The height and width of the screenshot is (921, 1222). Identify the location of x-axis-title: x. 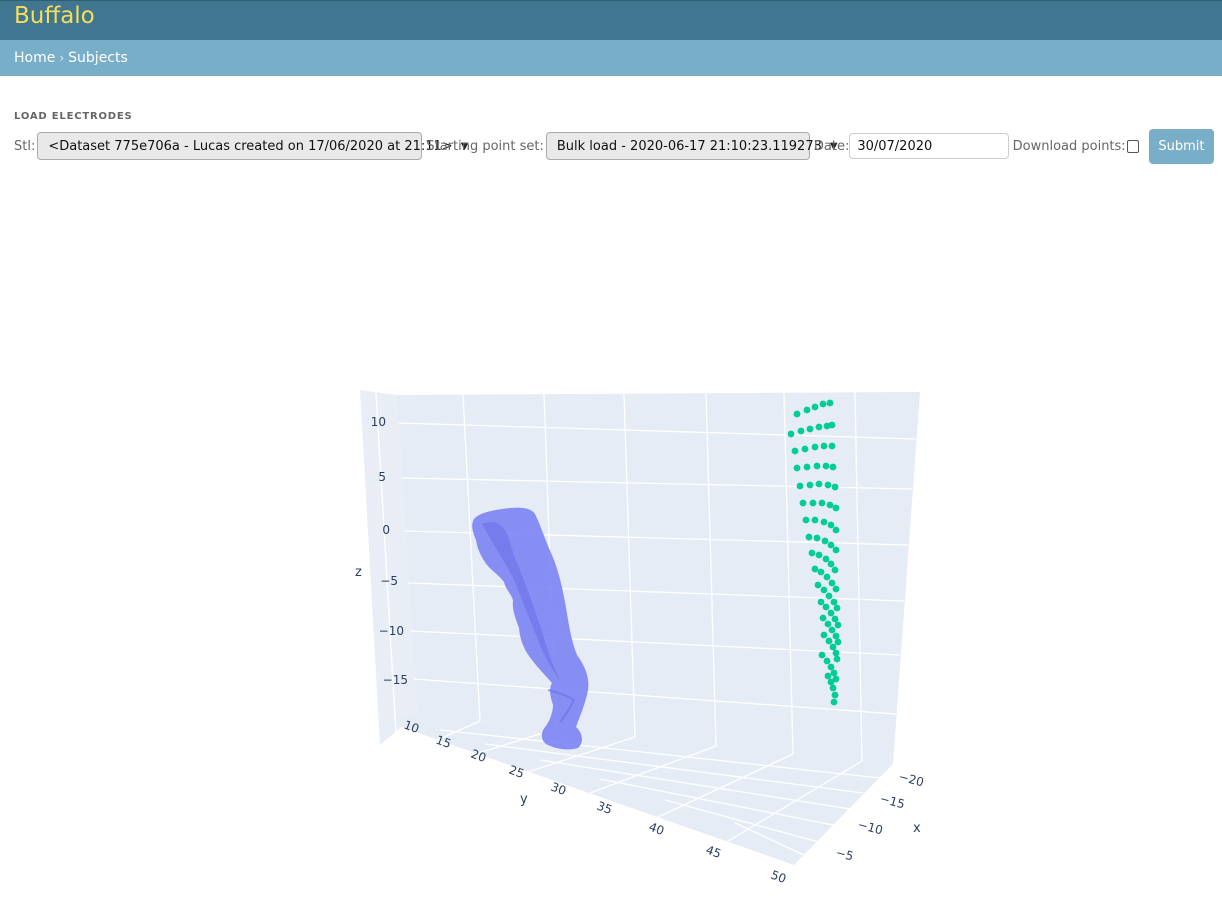
(917, 828).